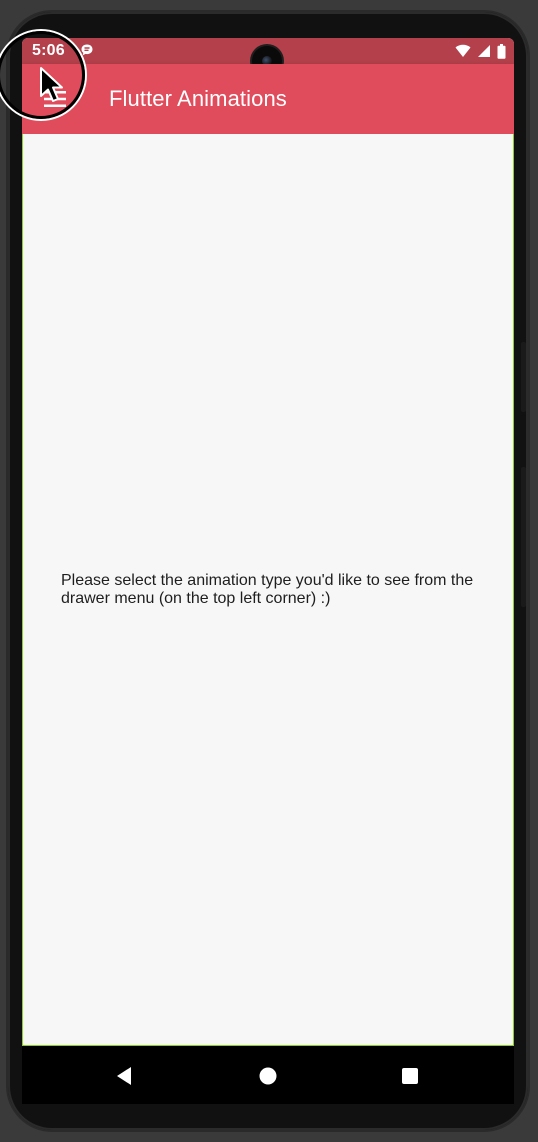 The height and width of the screenshot is (1142, 538). Describe the element at coordinates (268, 57) in the screenshot. I see `status-bar: 5:06` at that location.